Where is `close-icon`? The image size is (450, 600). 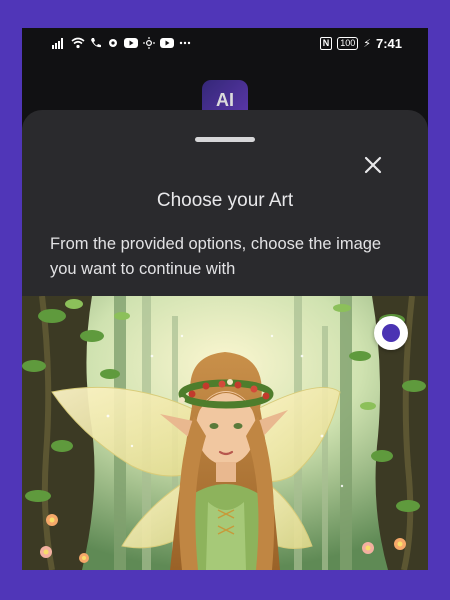 close-icon is located at coordinates (373, 165).